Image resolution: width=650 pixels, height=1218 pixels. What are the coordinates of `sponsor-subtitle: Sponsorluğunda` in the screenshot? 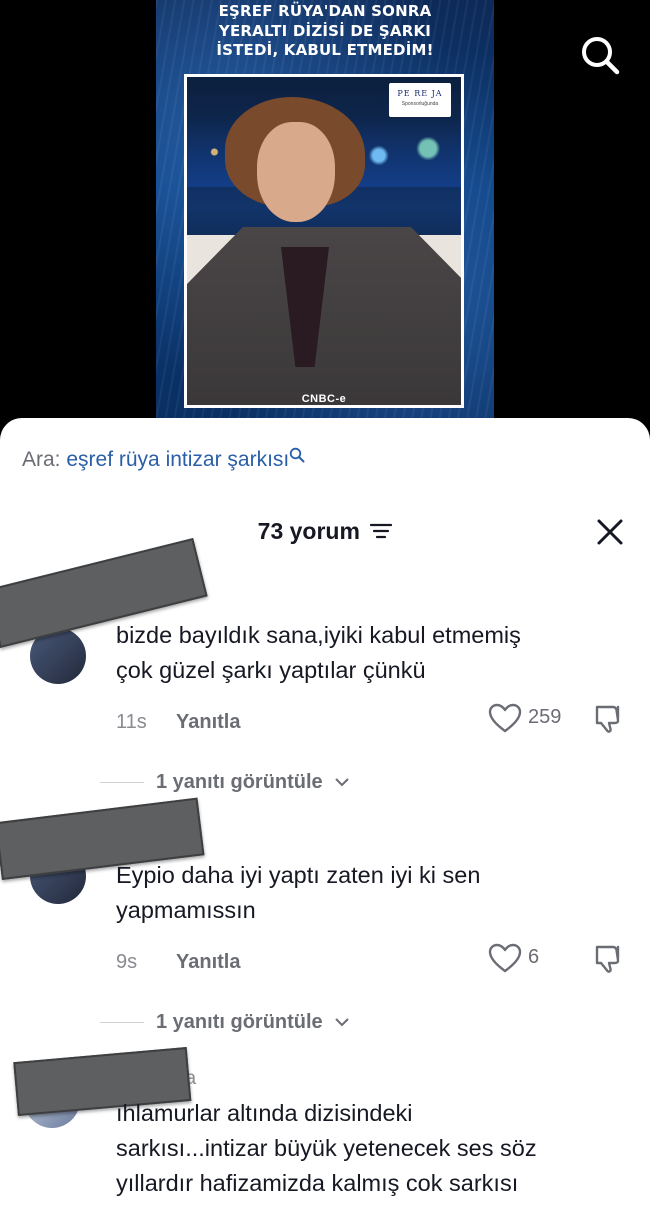 It's located at (420, 104).